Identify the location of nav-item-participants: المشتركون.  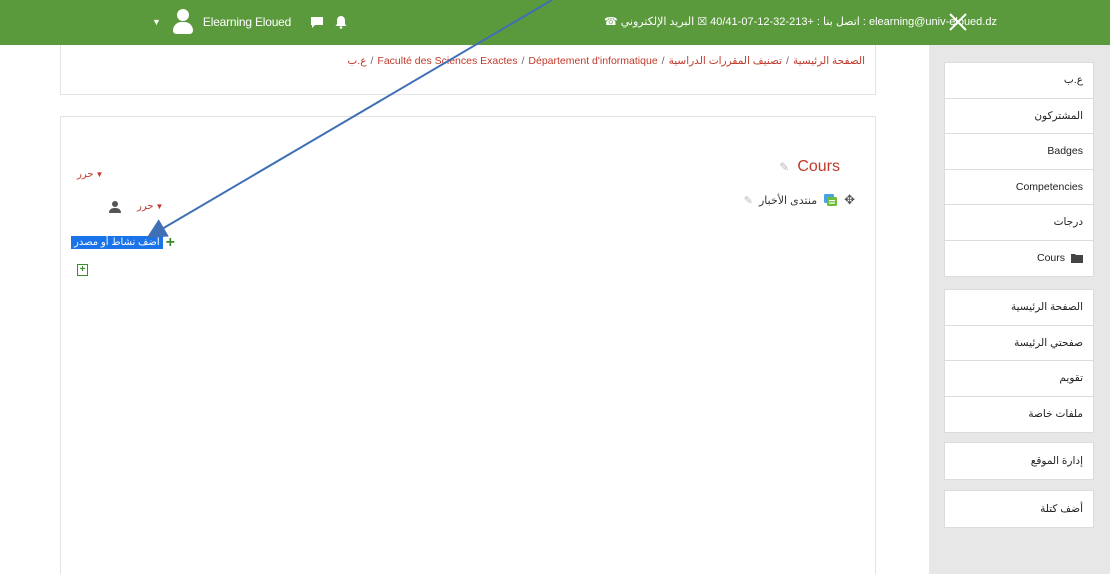
(1019, 116).